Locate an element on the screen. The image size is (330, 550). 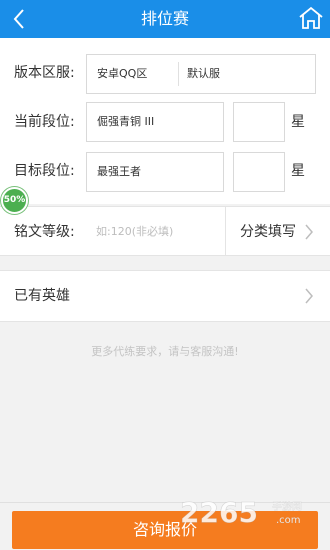
current-stars-unit: 星 is located at coordinates (298, 122).